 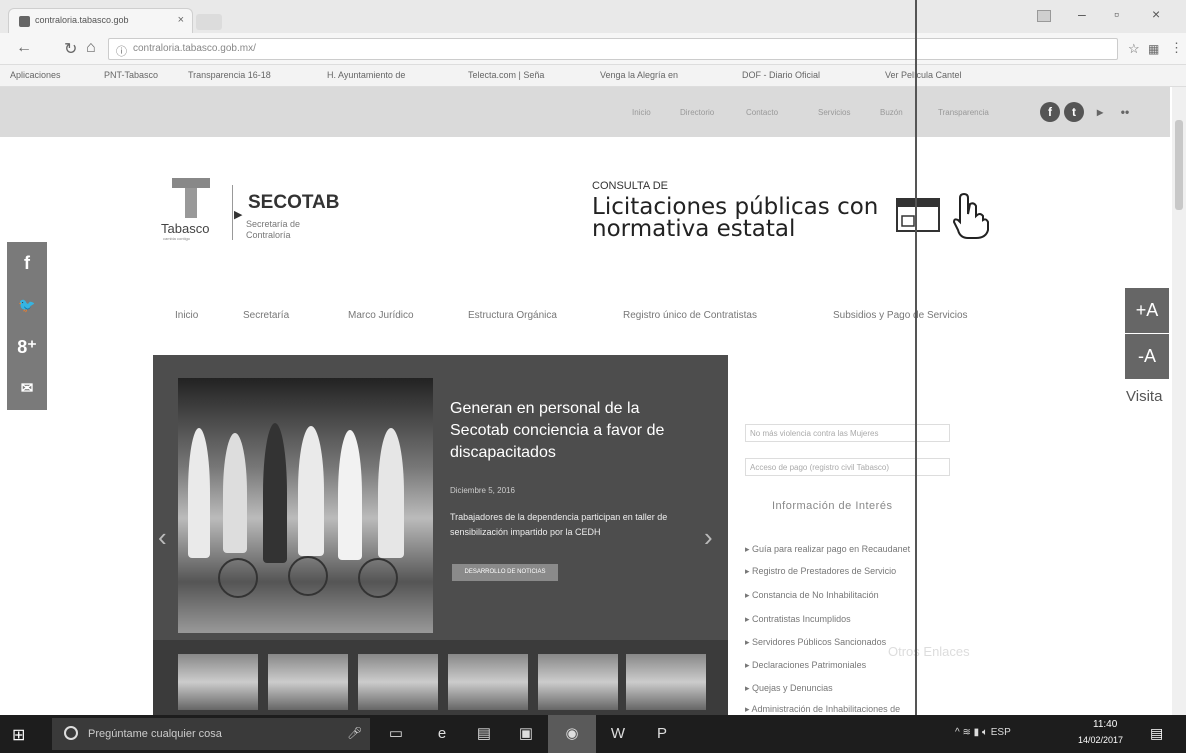 I want to click on top-nav-item: Buzón, so click(x=891, y=112).